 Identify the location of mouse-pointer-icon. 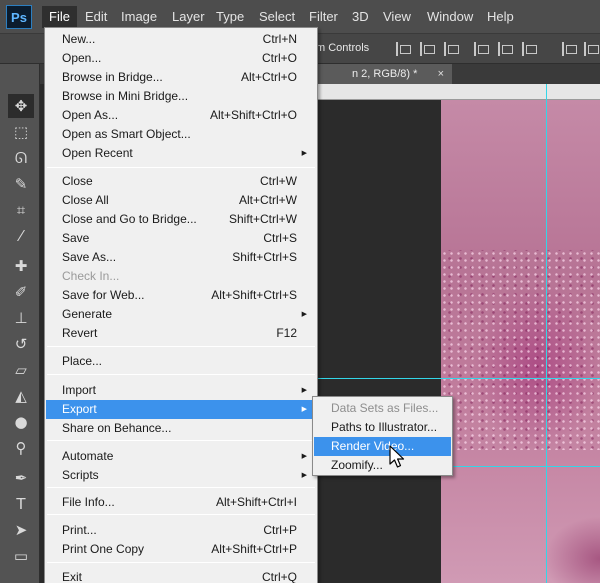
(397, 456).